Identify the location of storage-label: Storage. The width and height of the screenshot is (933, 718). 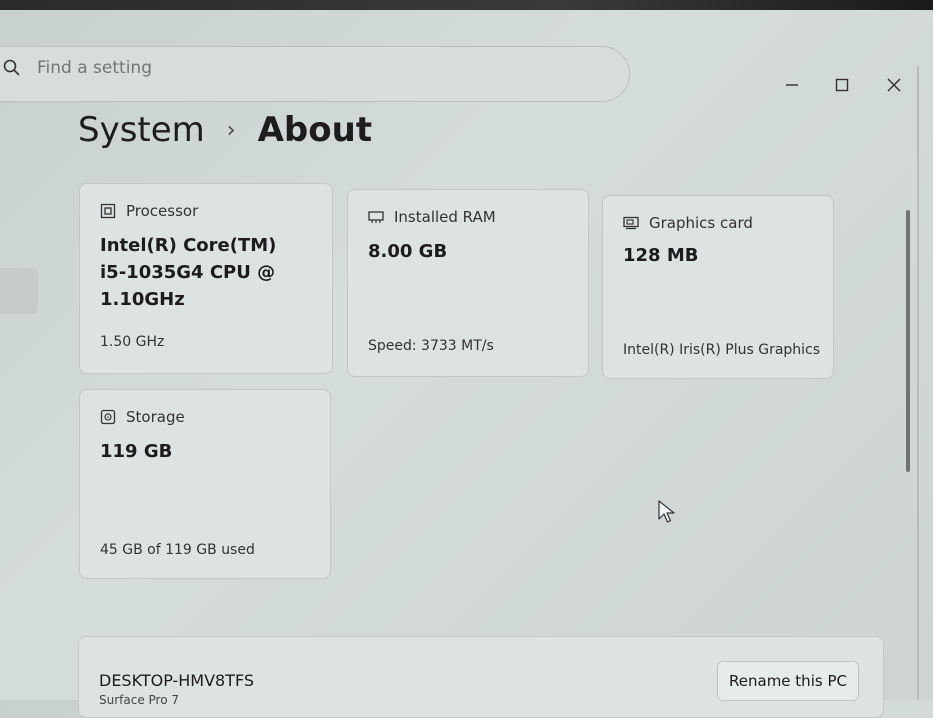
(155, 417).